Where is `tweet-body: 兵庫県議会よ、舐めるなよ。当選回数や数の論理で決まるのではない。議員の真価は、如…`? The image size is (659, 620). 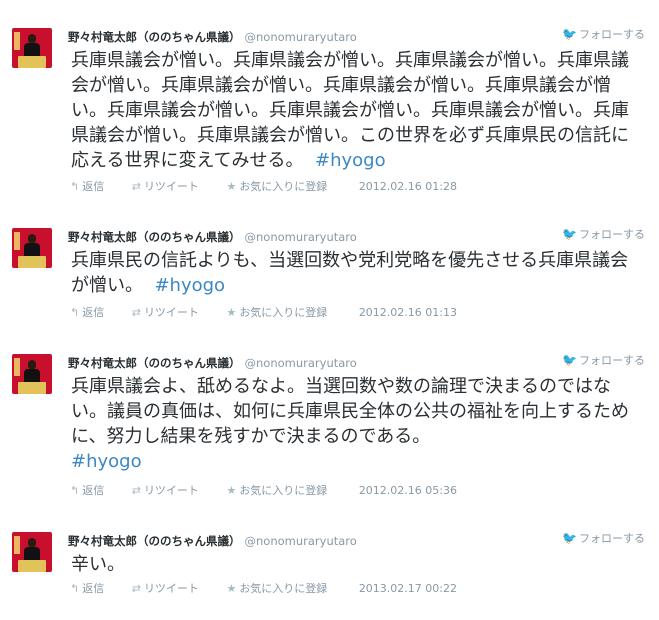 tweet-body: 兵庫県議会よ、舐めるなよ。当選回数や数の論理で決まるのではない。議員の真価は、如… is located at coordinates (350, 411).